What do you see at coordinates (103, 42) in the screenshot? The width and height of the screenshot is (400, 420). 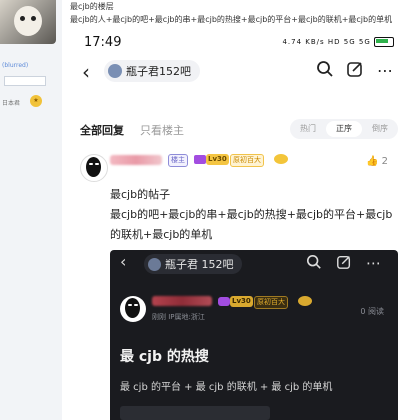 I see `status-time: 17:49` at bounding box center [103, 42].